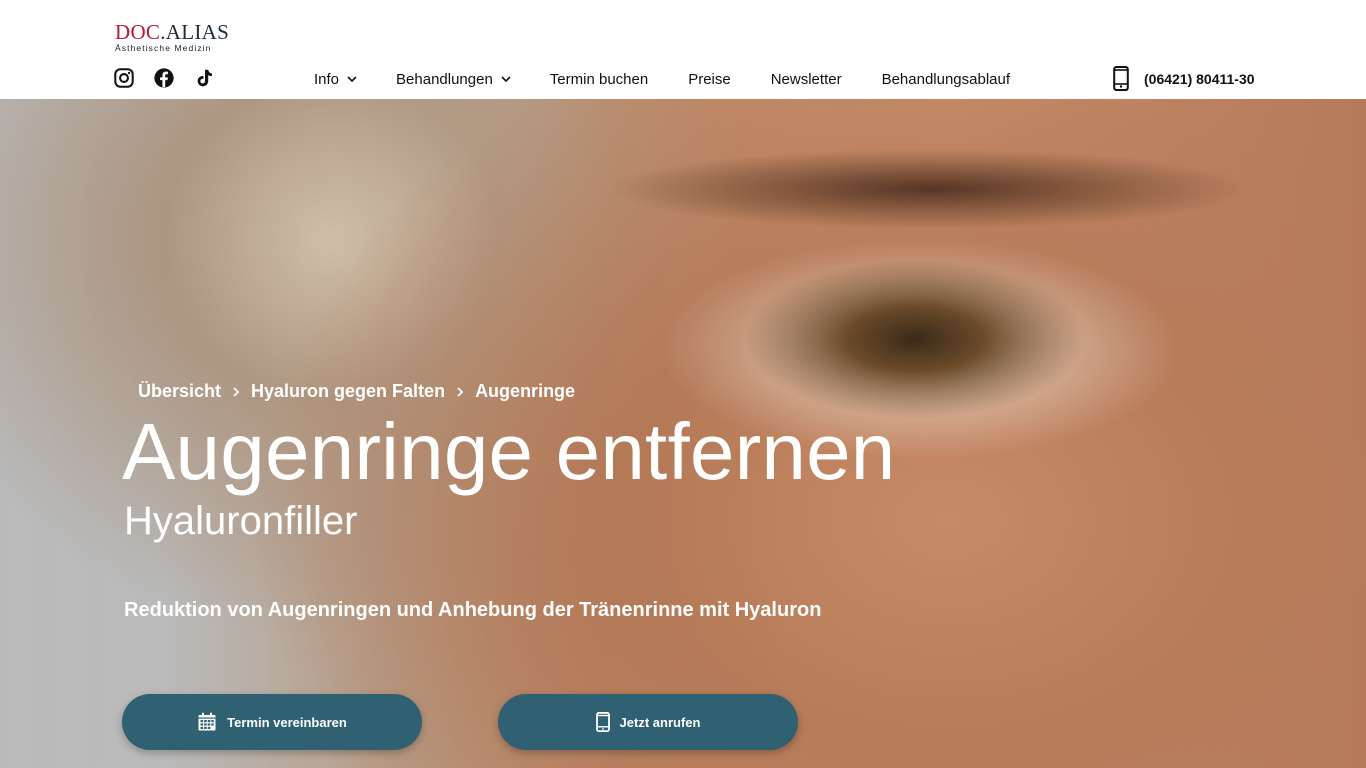  What do you see at coordinates (124, 78) in the screenshot?
I see `instagram-icon` at bounding box center [124, 78].